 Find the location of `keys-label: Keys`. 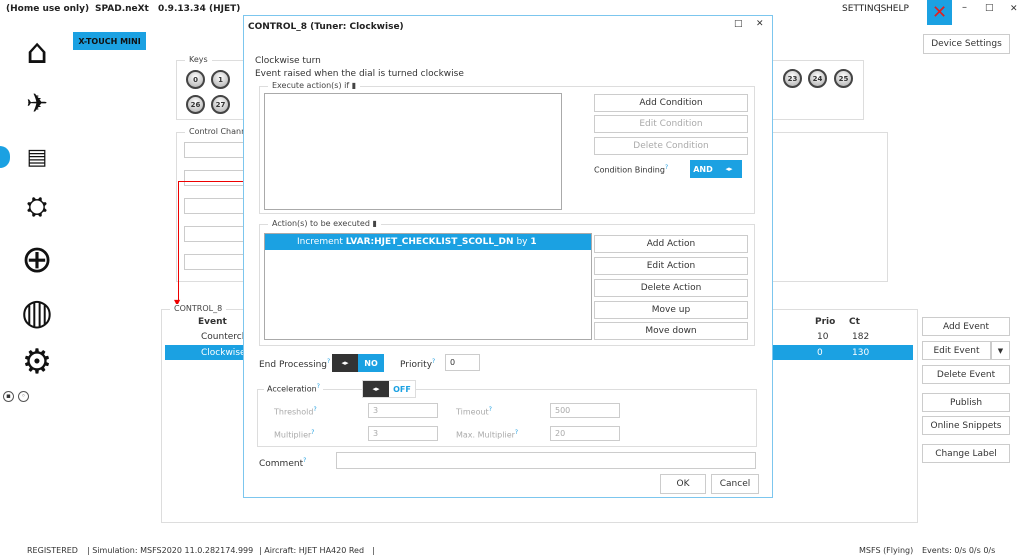

keys-label: Keys is located at coordinates (198, 59).